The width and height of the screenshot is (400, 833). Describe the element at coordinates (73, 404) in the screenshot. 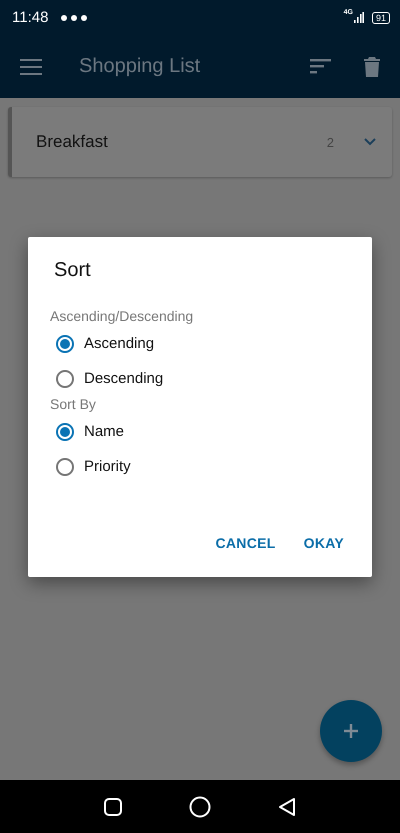

I see `group-label: Sort By` at that location.